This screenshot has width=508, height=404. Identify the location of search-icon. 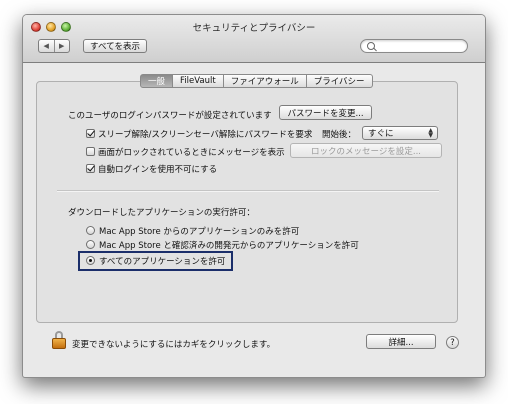
(371, 46).